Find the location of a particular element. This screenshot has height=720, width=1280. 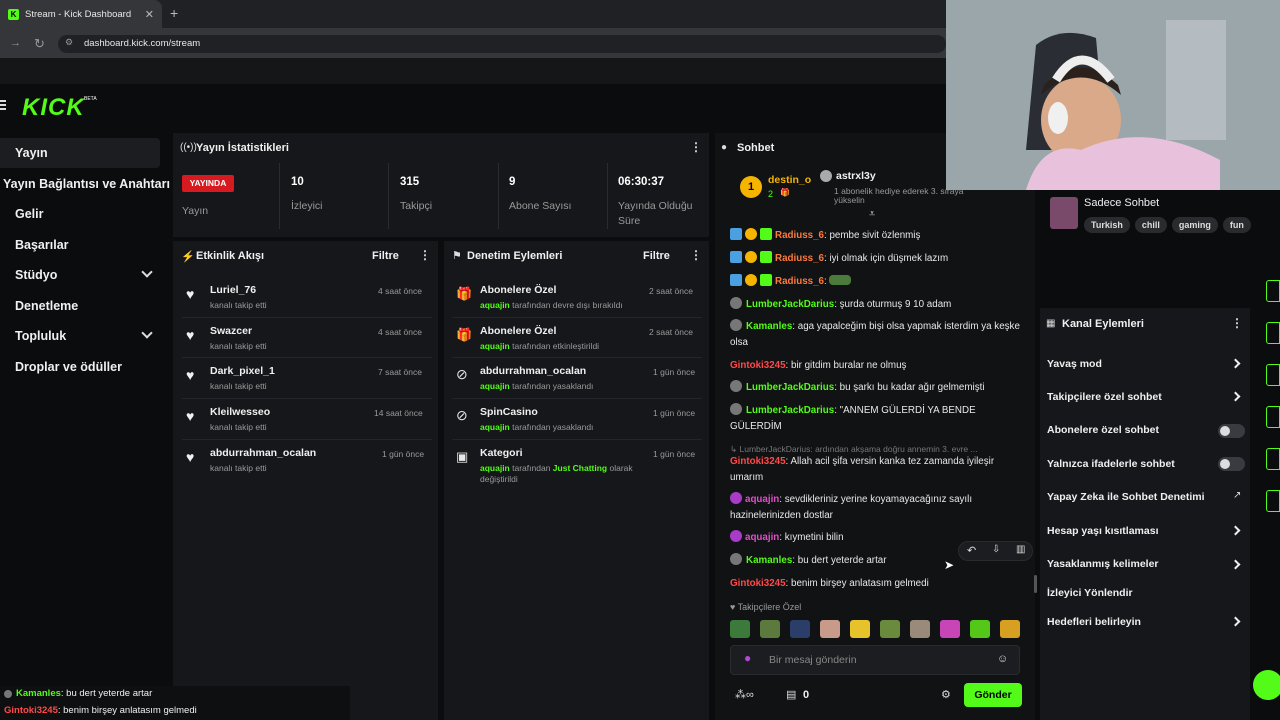

sidebar-item-gelir: Gelir is located at coordinates (29, 214).